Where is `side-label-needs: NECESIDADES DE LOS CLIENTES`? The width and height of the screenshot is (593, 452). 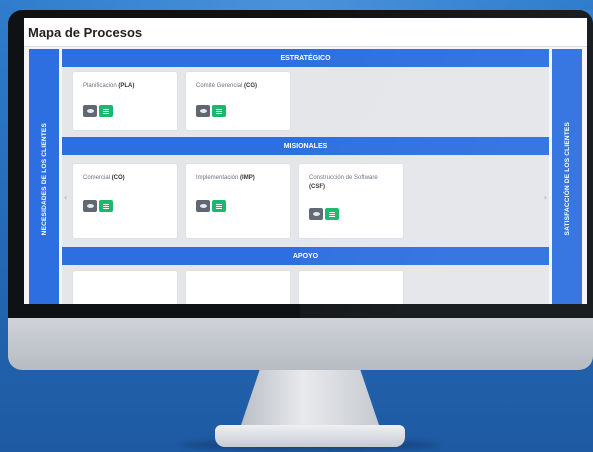
side-label-needs: NECESIDADES DE LOS CLIENTES is located at coordinates (44, 179).